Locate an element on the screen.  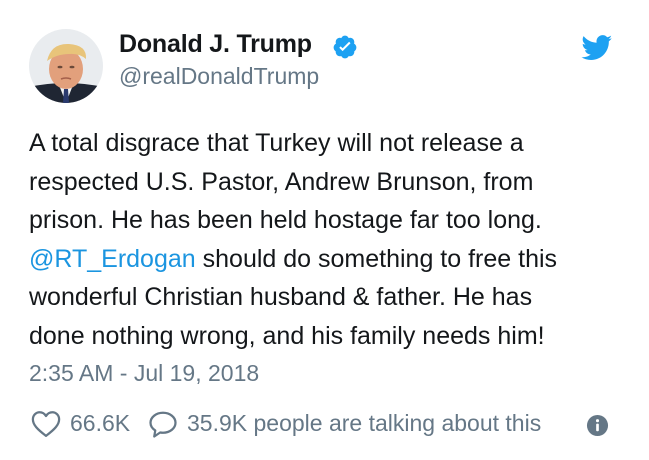
author-display-name: Donald J. Trump is located at coordinates (215, 44).